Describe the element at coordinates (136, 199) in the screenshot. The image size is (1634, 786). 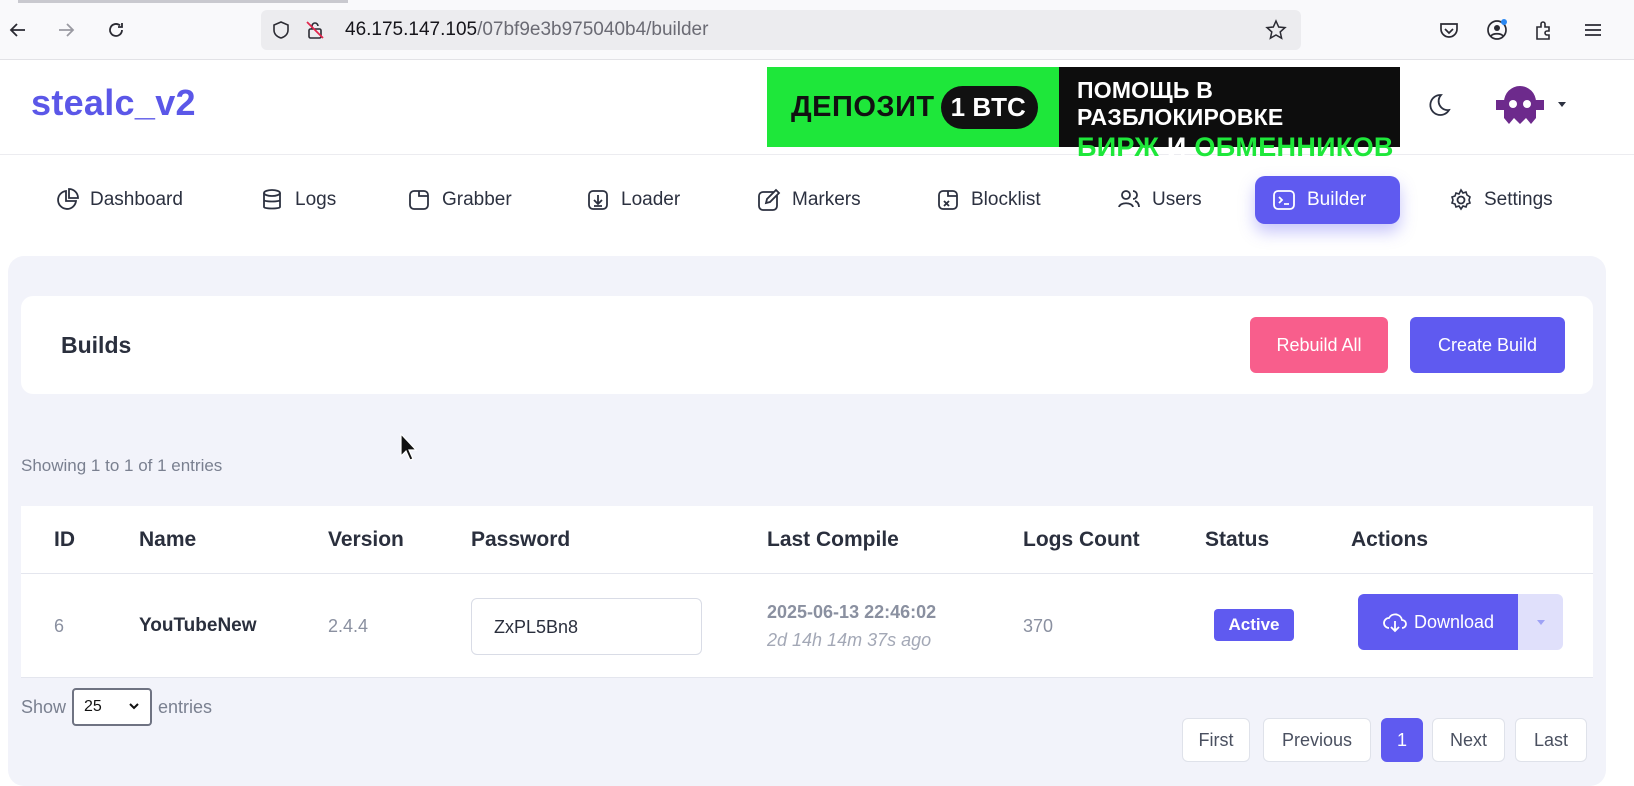
I see `nav-dashboard-label: Dashboard` at that location.